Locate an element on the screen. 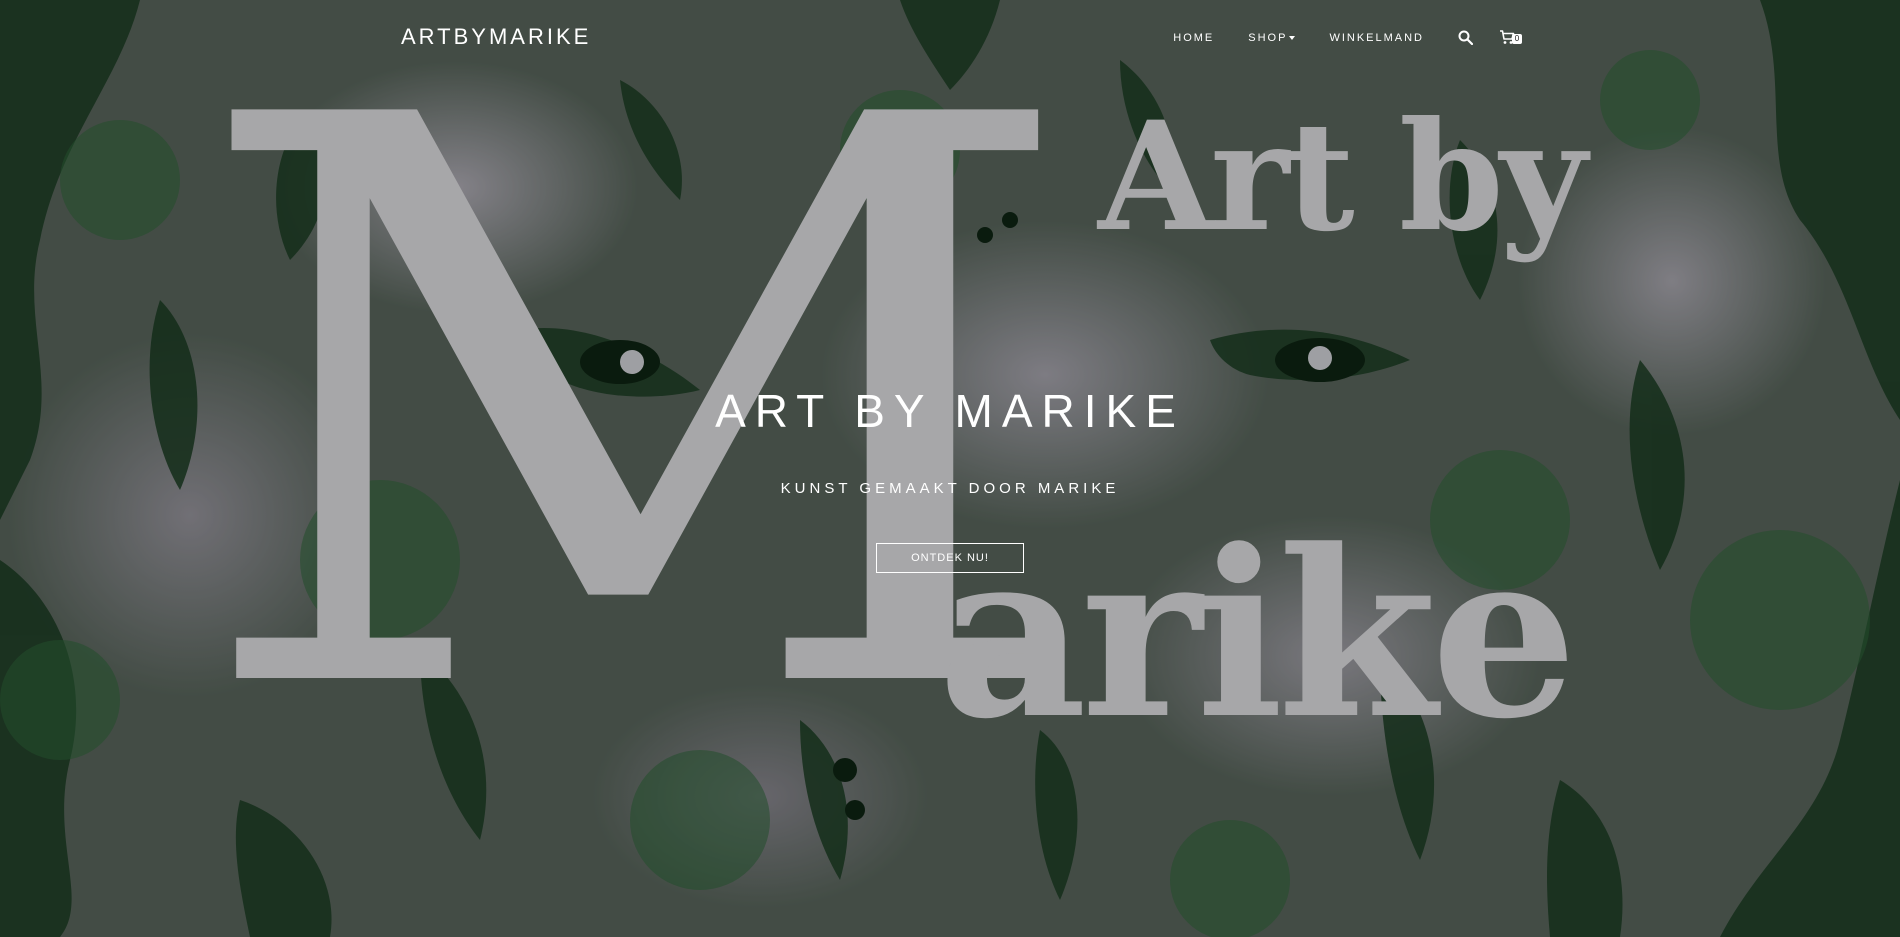 Image resolution: width=1900 pixels, height=937 pixels. nav-shop: SHOP is located at coordinates (1272, 37).